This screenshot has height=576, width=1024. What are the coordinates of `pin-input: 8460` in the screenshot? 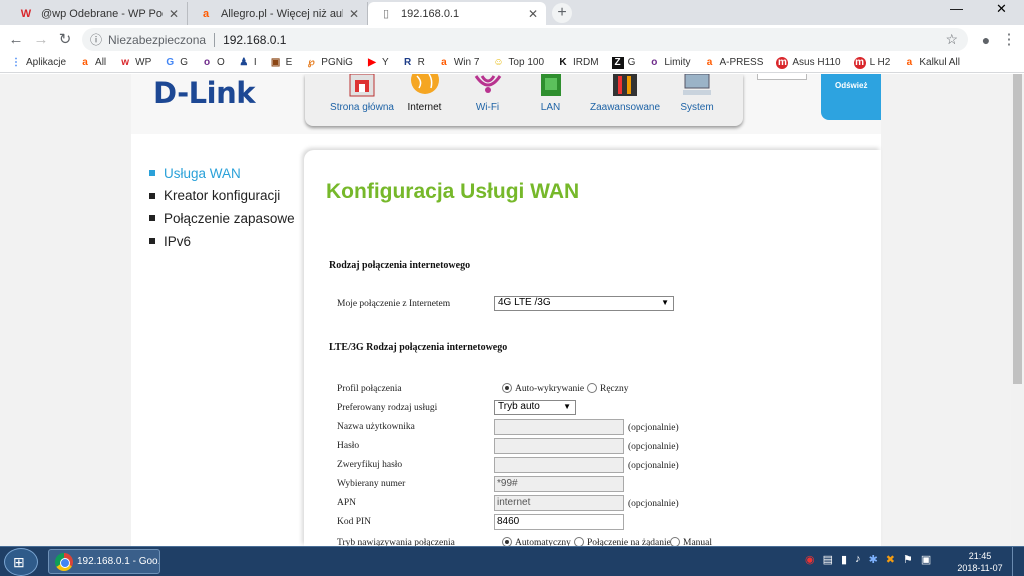 It's located at (559, 522).